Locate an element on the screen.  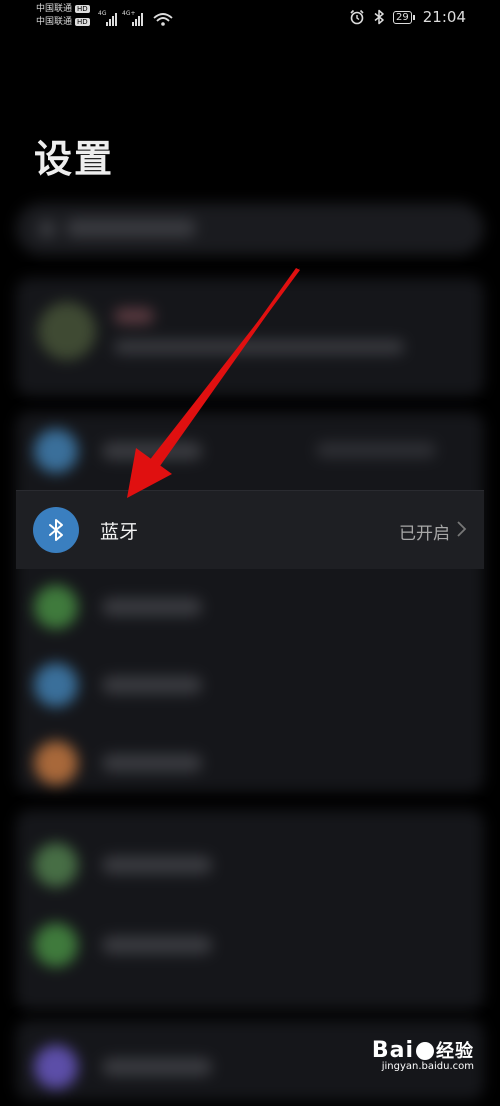
apps-icon is located at coordinates (56, 1067).